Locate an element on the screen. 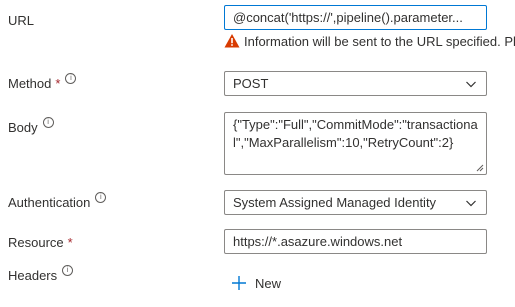 The image size is (515, 307). url-label-text: URL is located at coordinates (21, 20).